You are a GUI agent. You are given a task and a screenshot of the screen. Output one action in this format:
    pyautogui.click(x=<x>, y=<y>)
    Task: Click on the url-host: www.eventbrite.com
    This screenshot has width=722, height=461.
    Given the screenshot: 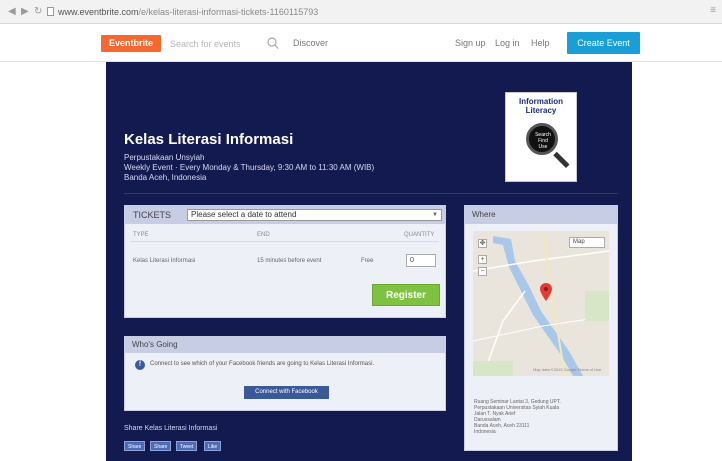 What is the action you would take?
    pyautogui.click(x=98, y=12)
    